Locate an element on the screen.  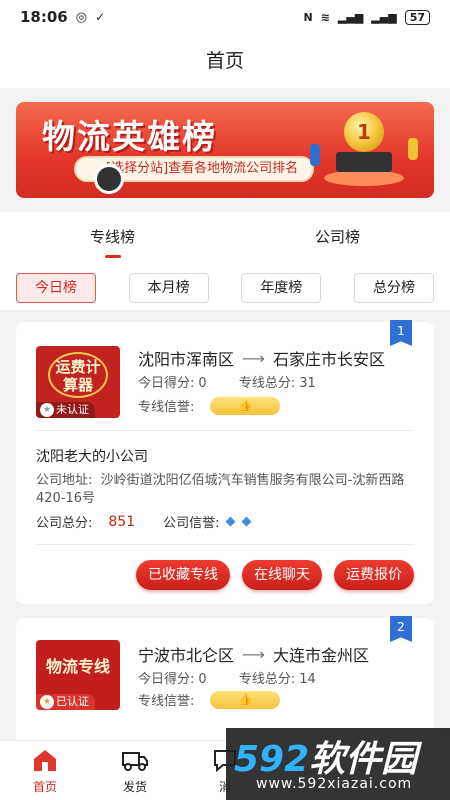
tab-today: 今日榜 is located at coordinates (56, 288).